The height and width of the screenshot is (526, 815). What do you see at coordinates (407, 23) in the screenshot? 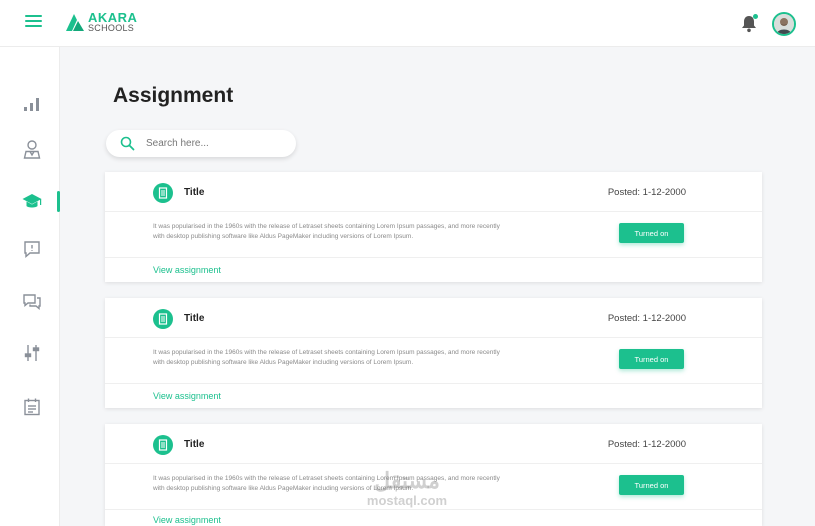
I see `top-bar: AKARA SCHOOLS` at bounding box center [407, 23].